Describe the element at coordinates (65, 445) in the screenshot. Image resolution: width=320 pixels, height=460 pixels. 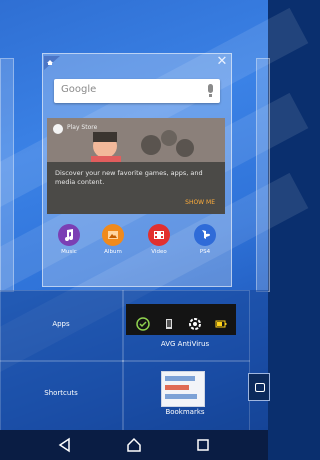
I see `back-icon` at that location.